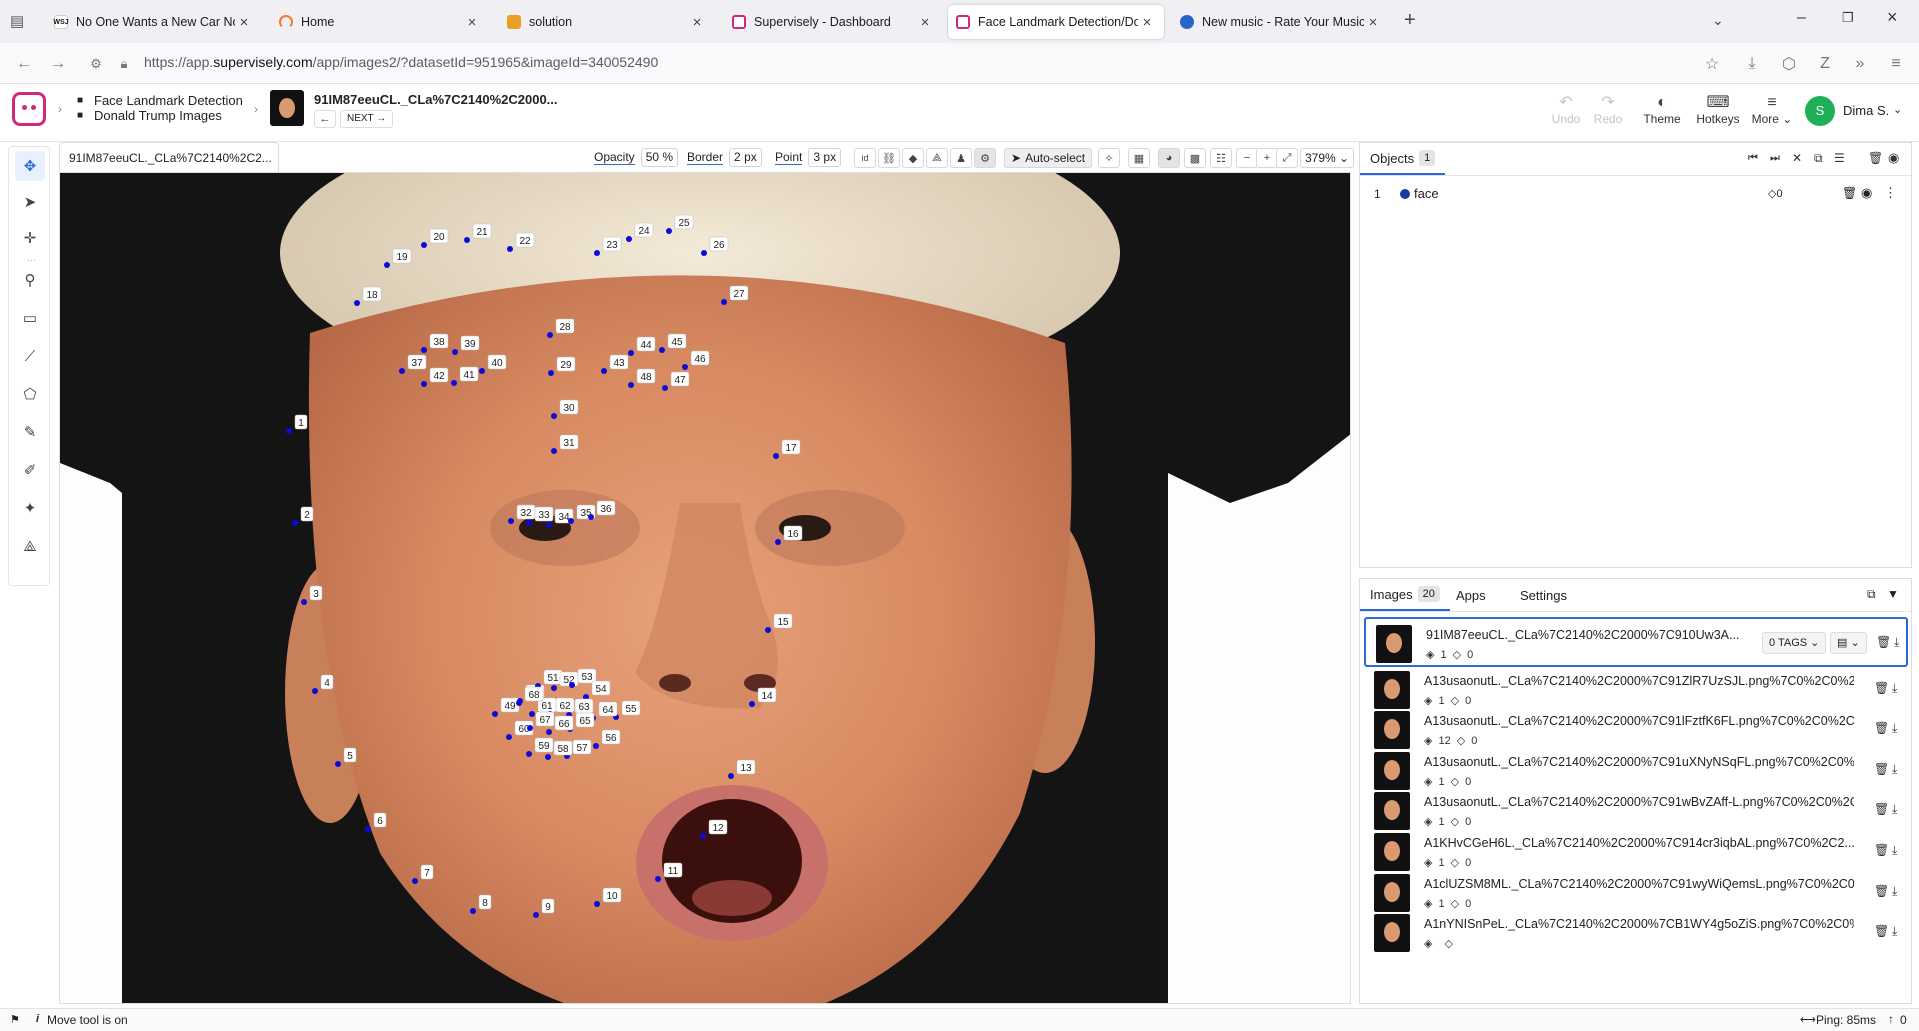 The height and width of the screenshot is (1031, 1919). I want to click on point-input: 3 px, so click(825, 157).